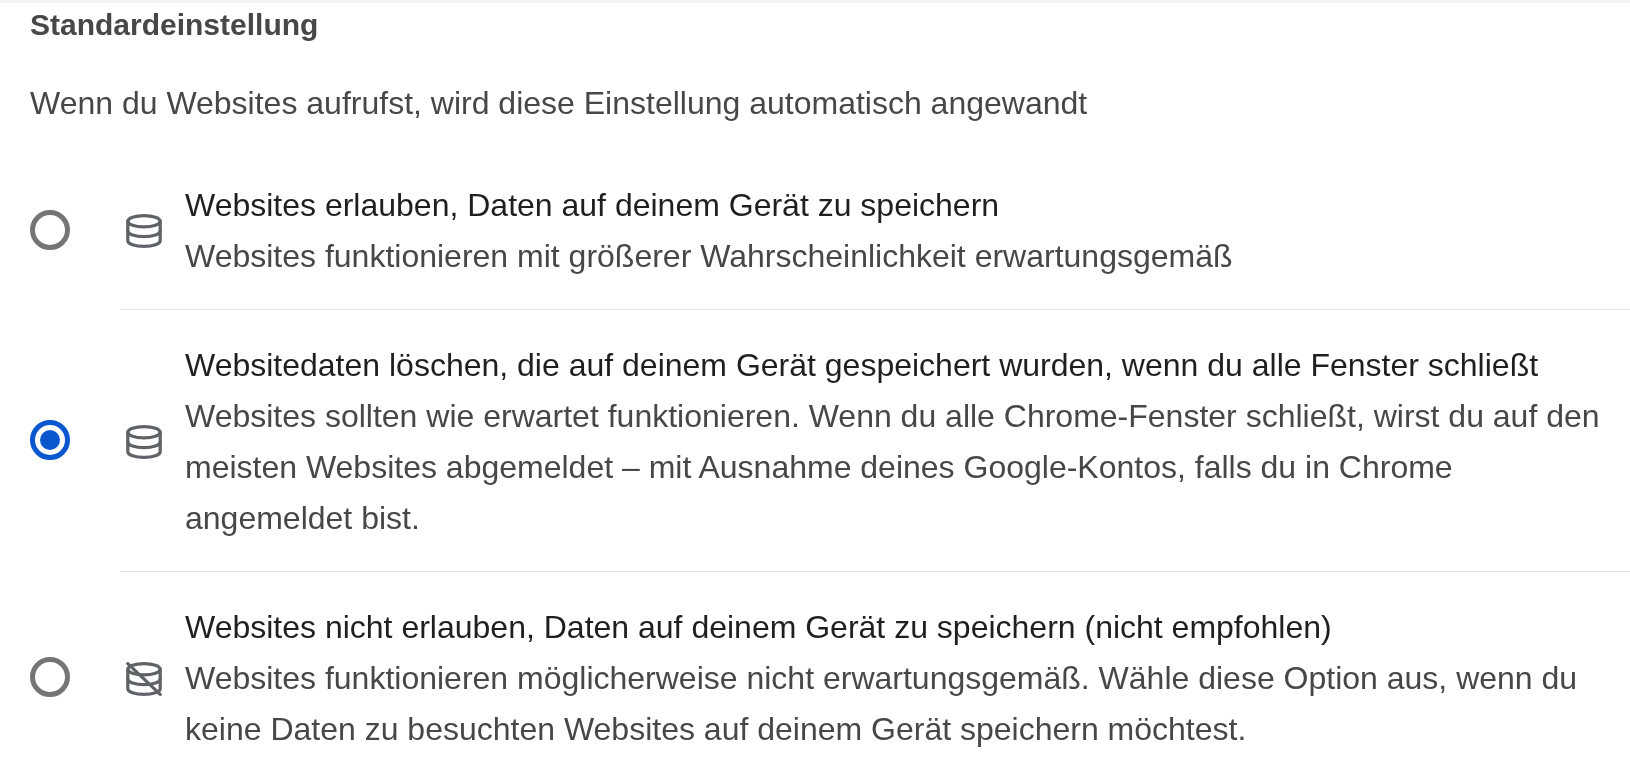 Image resolution: width=1630 pixels, height=760 pixels. What do you see at coordinates (882, 704) in the screenshot?
I see `option-description: Websites funktionieren möglicherweise nicht erwartungsgemäß. Wähle diese Option aus, wenn du keine Daten zu besuchten Websites auf deinem Gerät speichern möchtest.` at bounding box center [882, 704].